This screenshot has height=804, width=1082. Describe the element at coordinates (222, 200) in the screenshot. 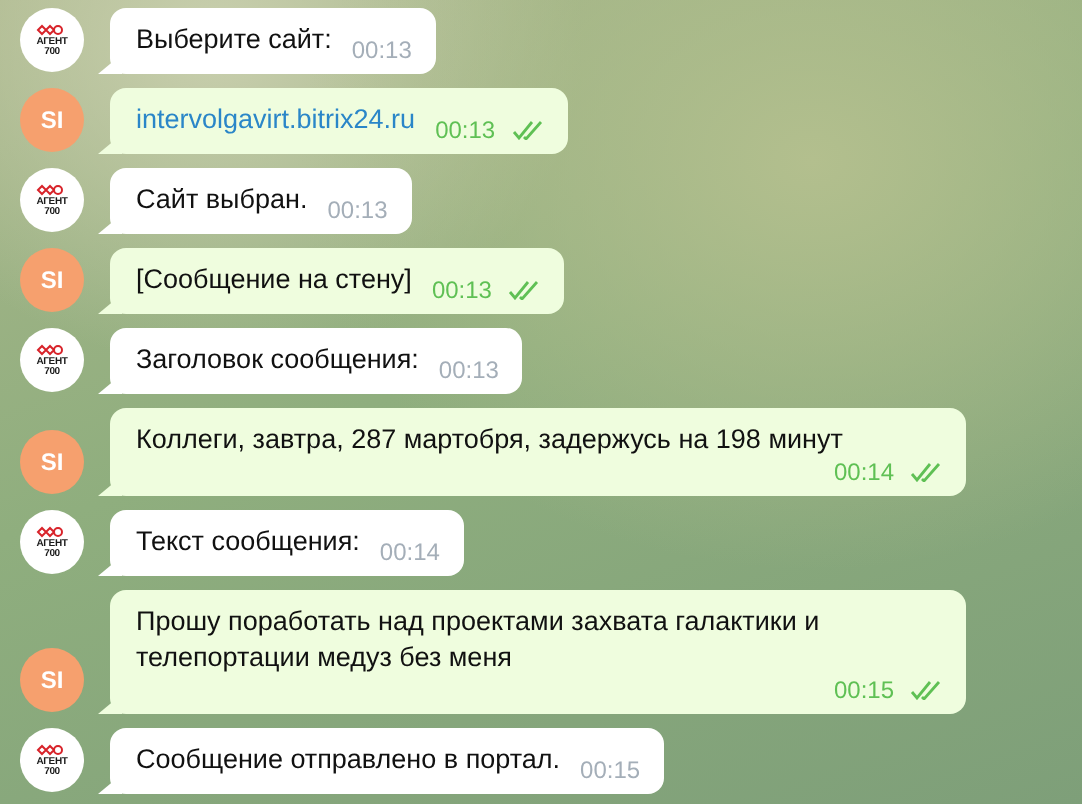

I see `message-text: Сайт выбран.` at that location.